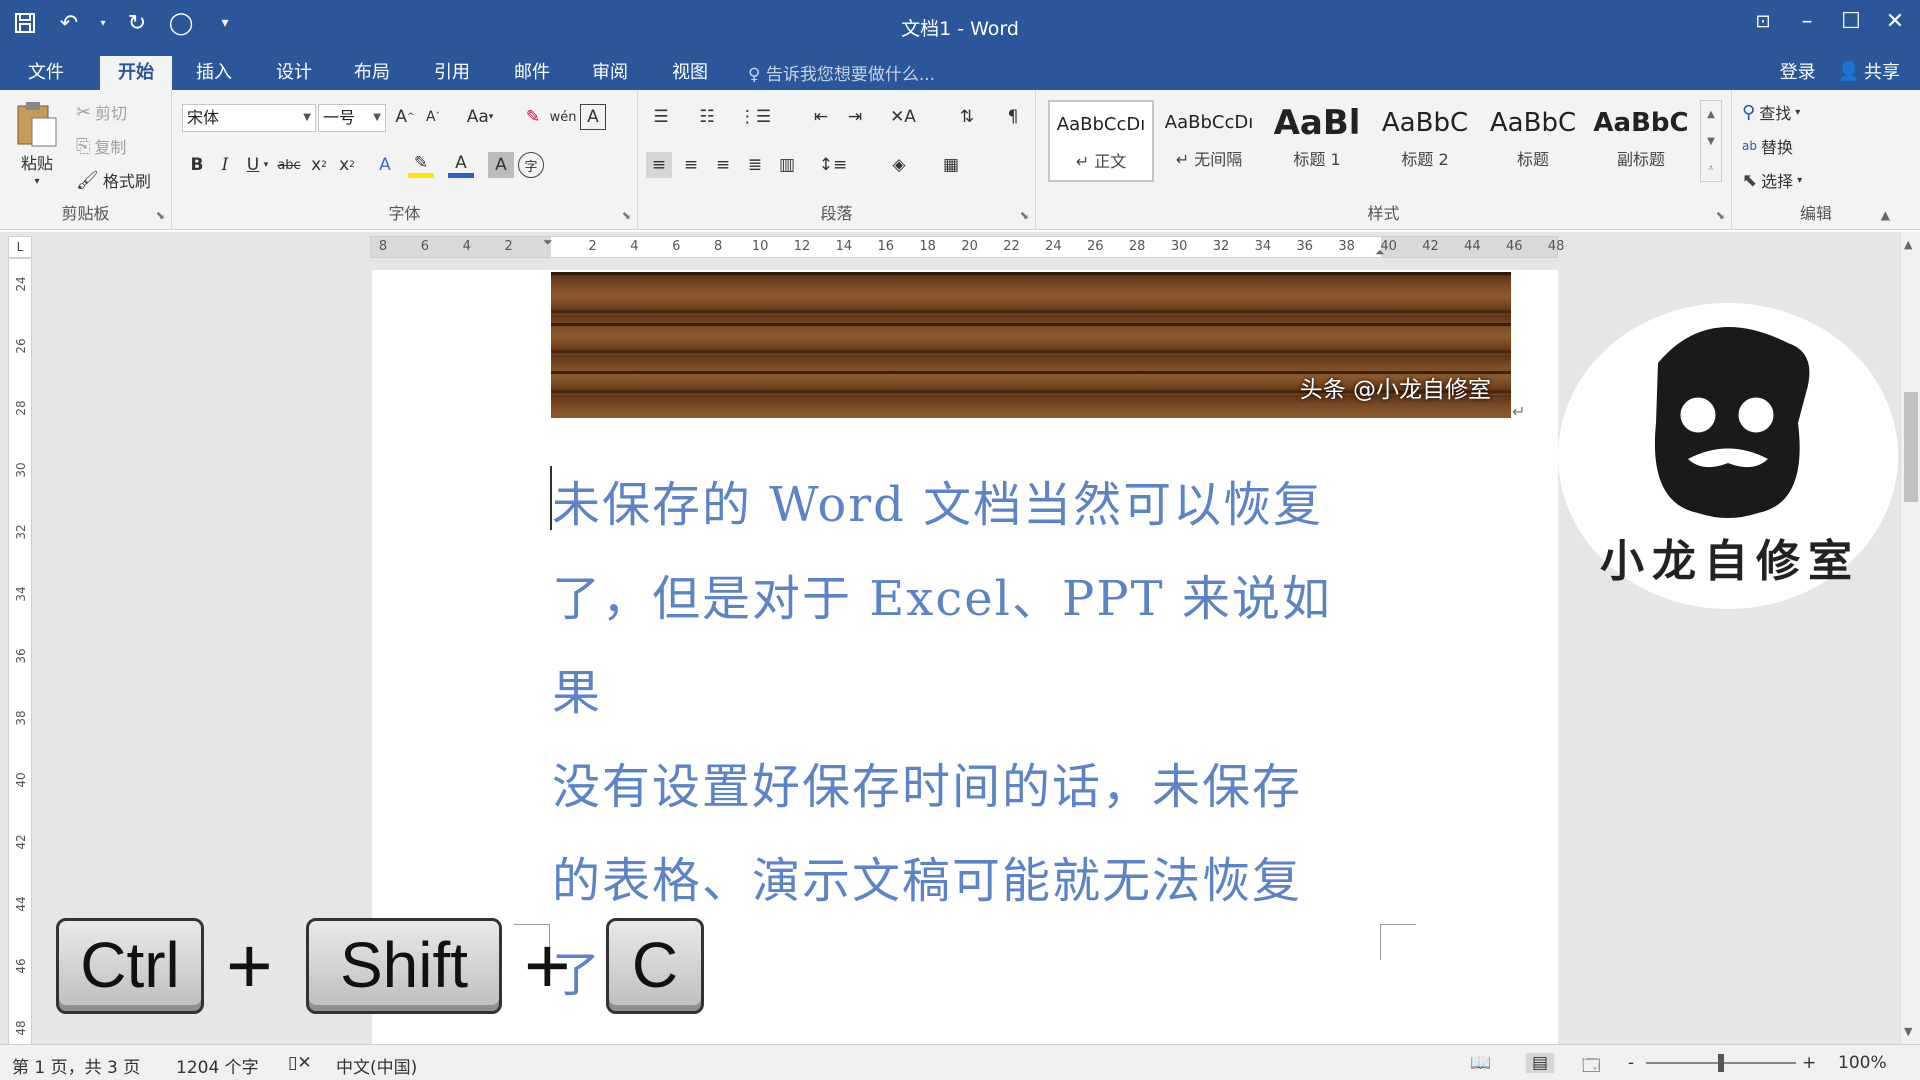 This screenshot has width=1920, height=1080. What do you see at coordinates (563, 117) in the screenshot?
I see `phonetic-guide-icon: wén` at bounding box center [563, 117].